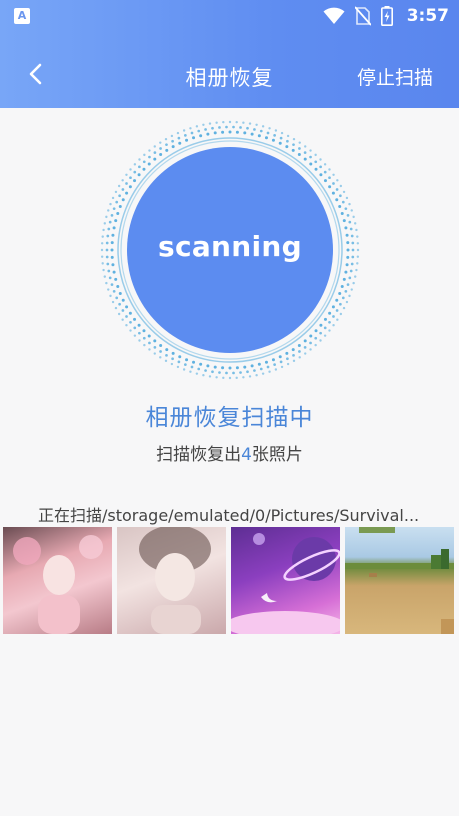  I want to click on wifi-icon, so click(334, 15).